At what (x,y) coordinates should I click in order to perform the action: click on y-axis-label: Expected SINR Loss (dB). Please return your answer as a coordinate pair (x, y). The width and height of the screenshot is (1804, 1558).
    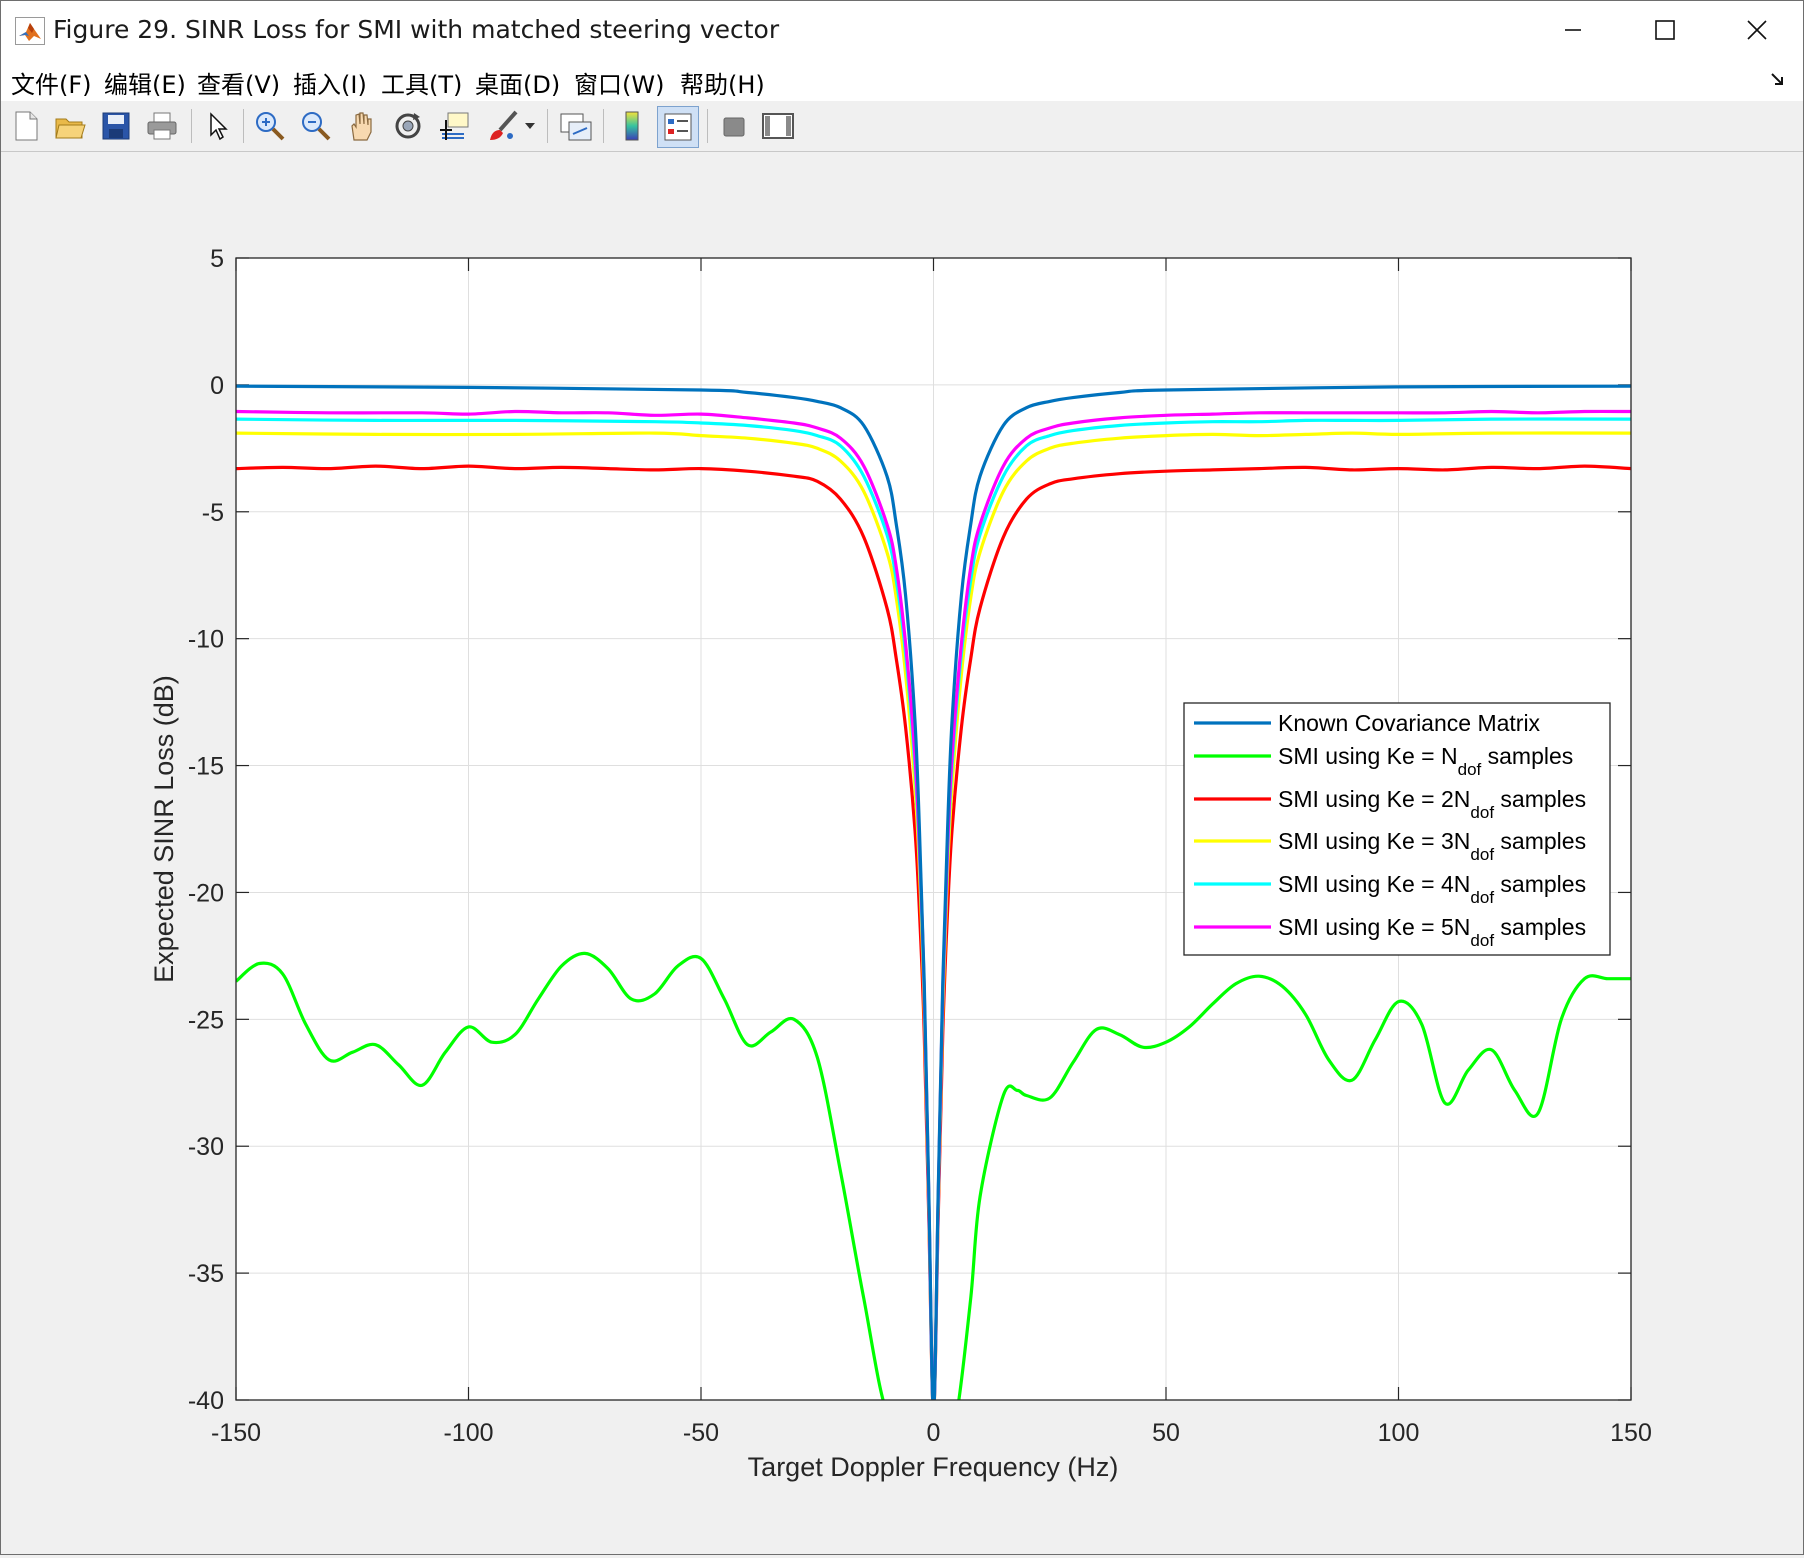
    Looking at the image, I should click on (164, 829).